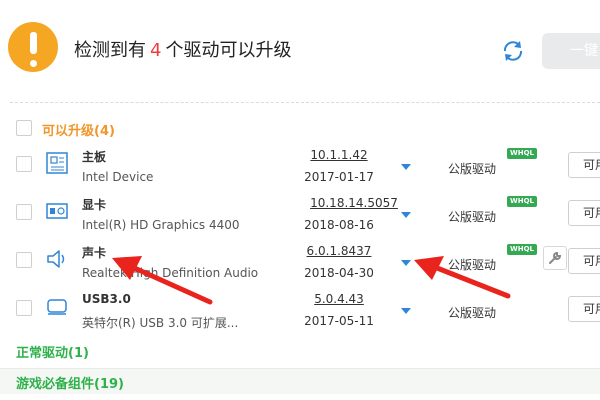 Image resolution: width=600 pixels, height=400 pixels. I want to click on title-prefix: 检测到有, so click(110, 50).